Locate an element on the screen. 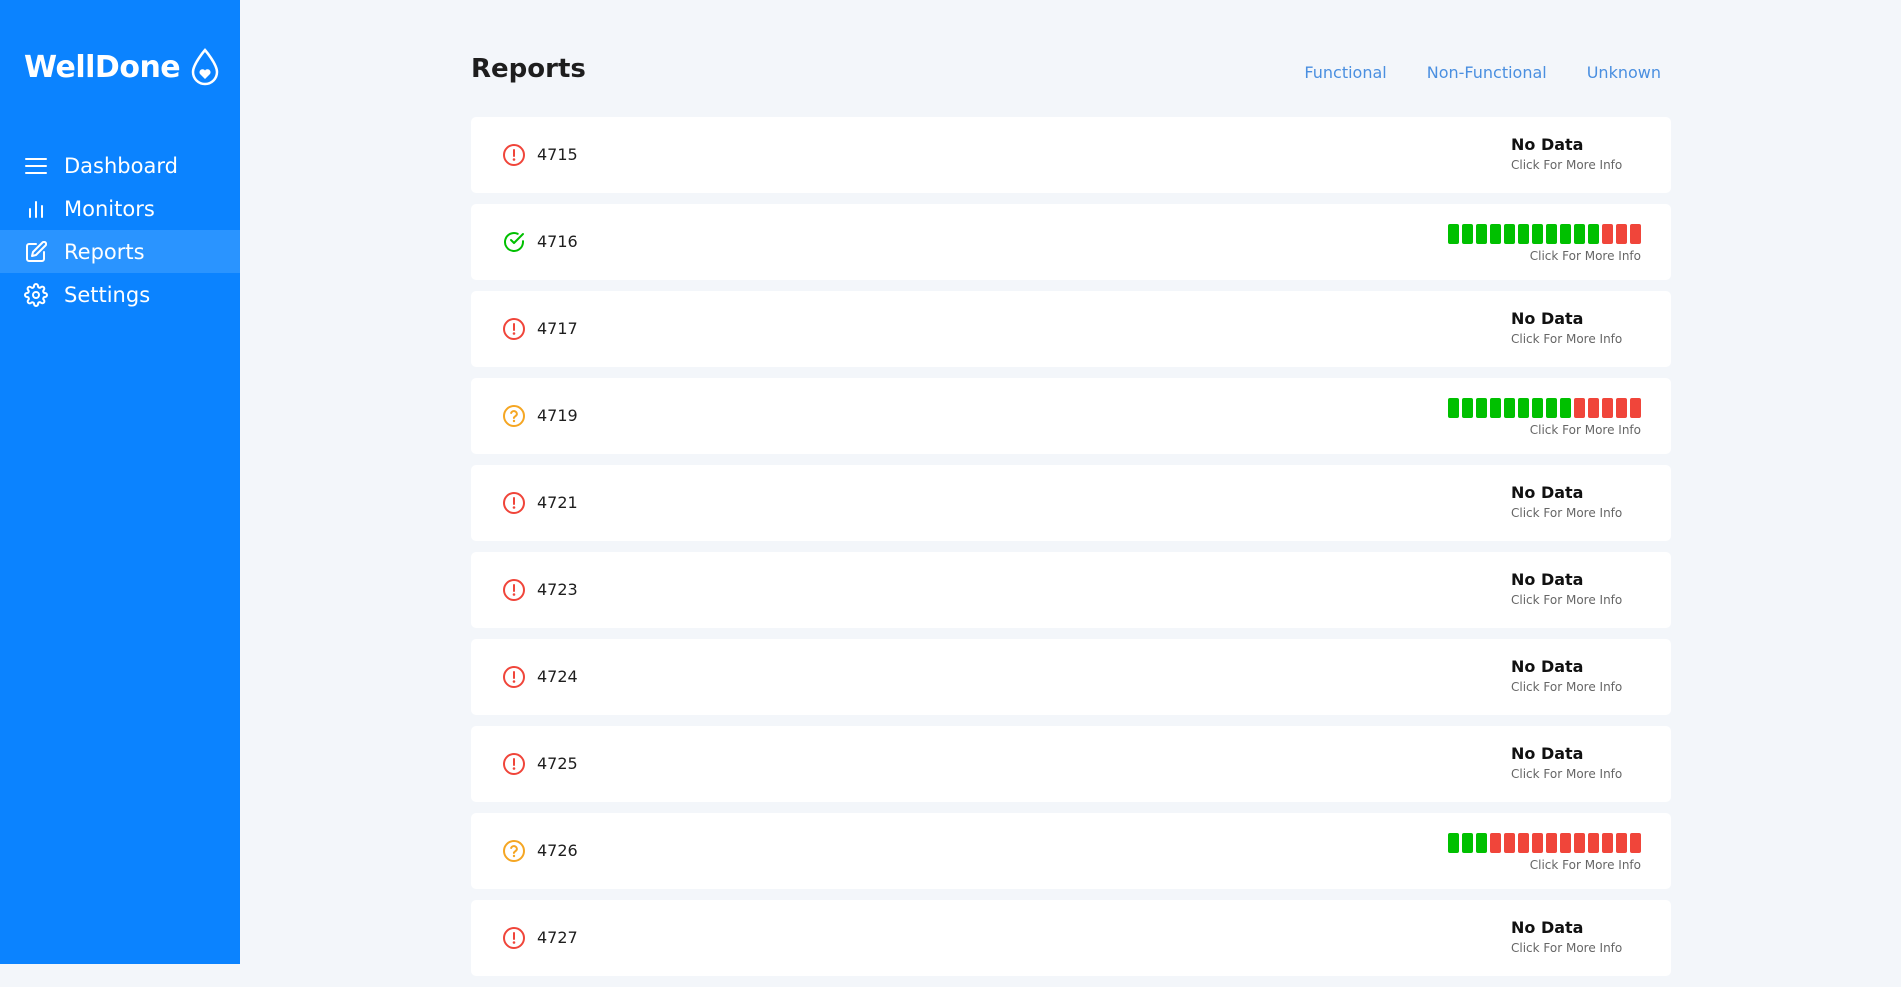 This screenshot has height=987, width=1901. report-row: 4716 Click For More Info is located at coordinates (1071, 242).